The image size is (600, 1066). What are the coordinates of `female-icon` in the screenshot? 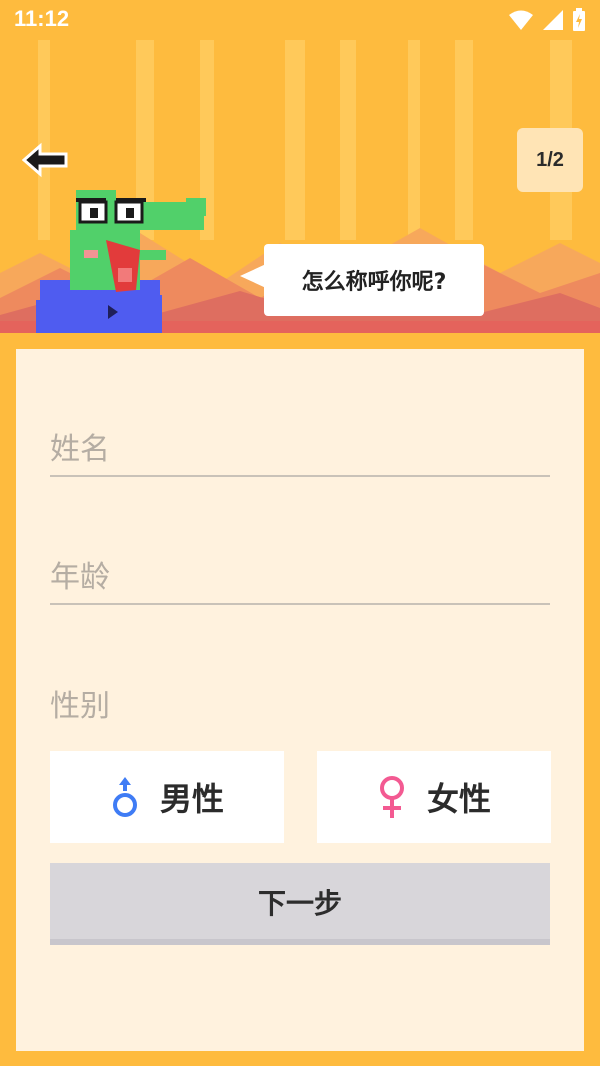 It's located at (391, 797).